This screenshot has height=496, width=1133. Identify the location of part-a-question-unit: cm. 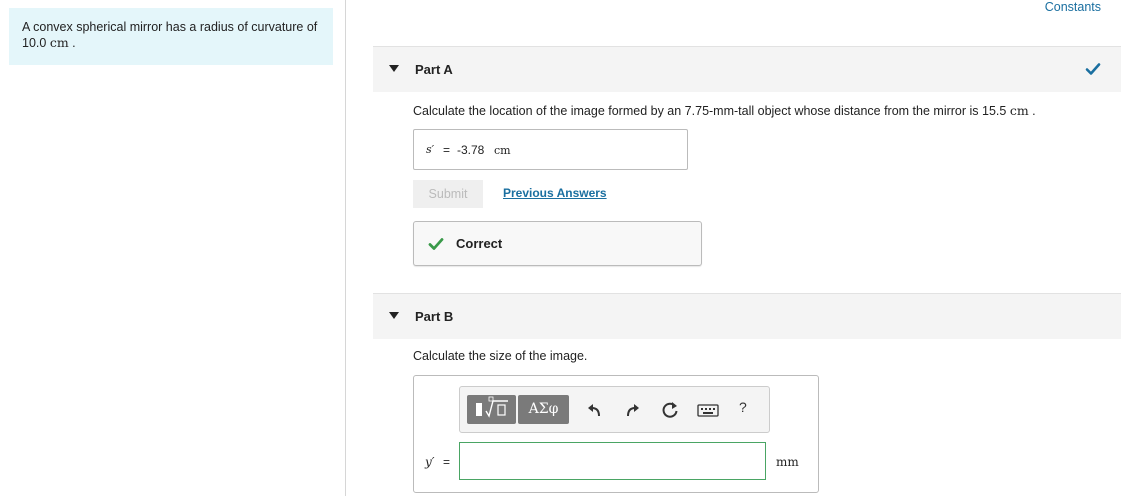
(1019, 110).